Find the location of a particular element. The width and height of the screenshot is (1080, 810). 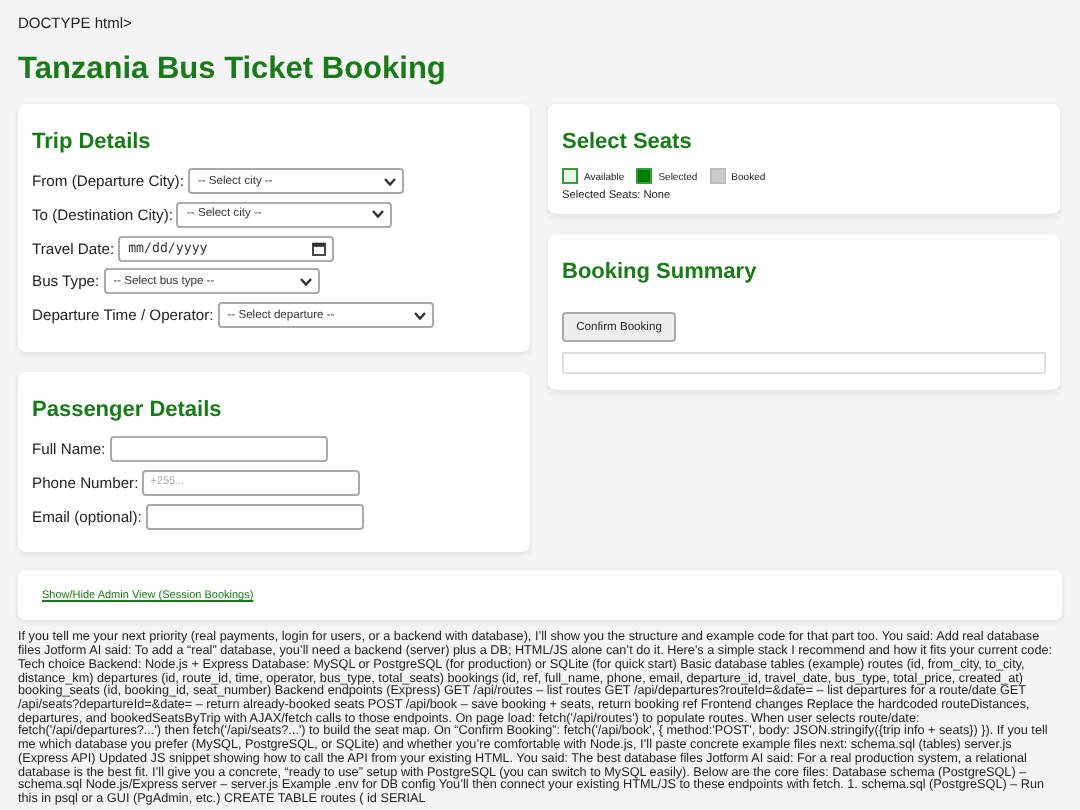

section-heading: Trip Details is located at coordinates (91, 143).